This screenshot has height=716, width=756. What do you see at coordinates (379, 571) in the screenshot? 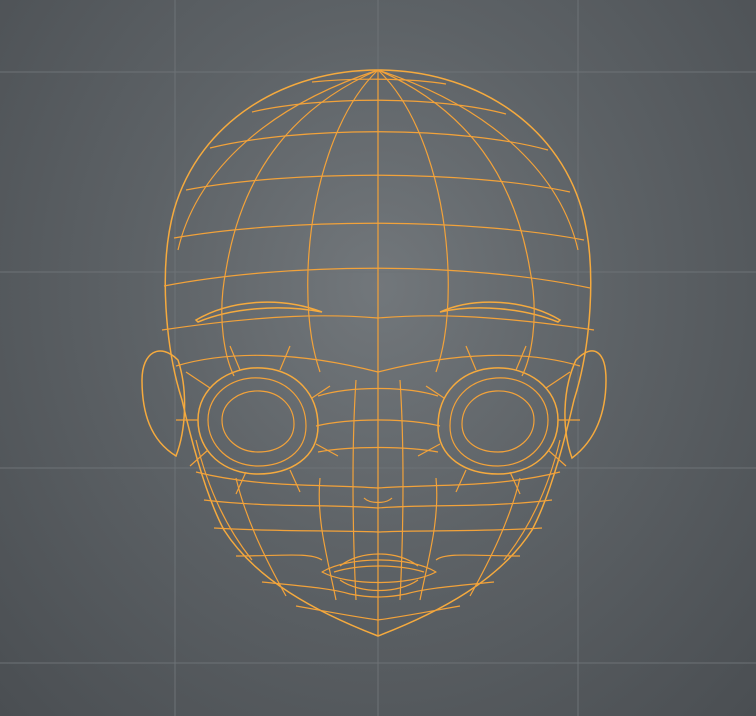
I see `mouth` at bounding box center [379, 571].